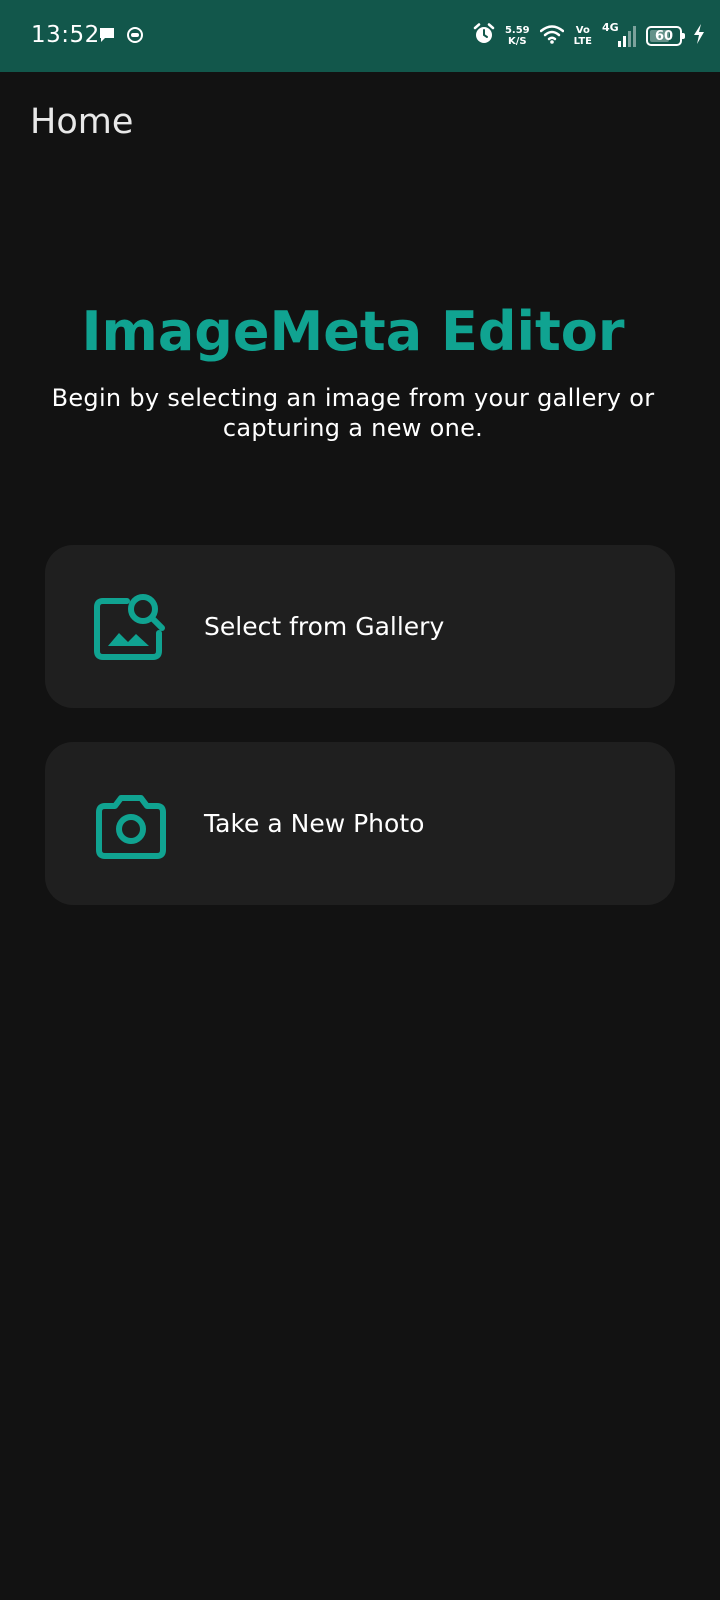 The width and height of the screenshot is (720, 1600). I want to click on image-search-icon, so click(131, 627).